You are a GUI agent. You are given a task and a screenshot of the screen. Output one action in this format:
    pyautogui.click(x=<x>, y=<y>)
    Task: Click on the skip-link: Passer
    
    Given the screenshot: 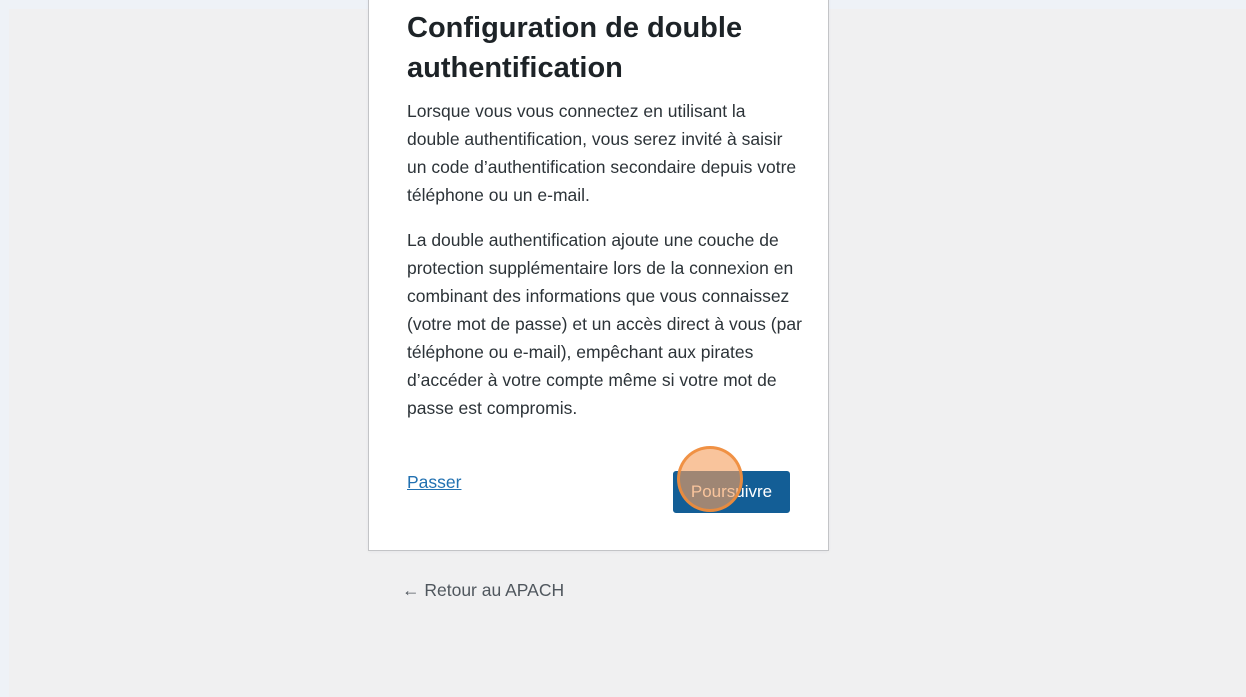 What is the action you would take?
    pyautogui.click(x=434, y=482)
    